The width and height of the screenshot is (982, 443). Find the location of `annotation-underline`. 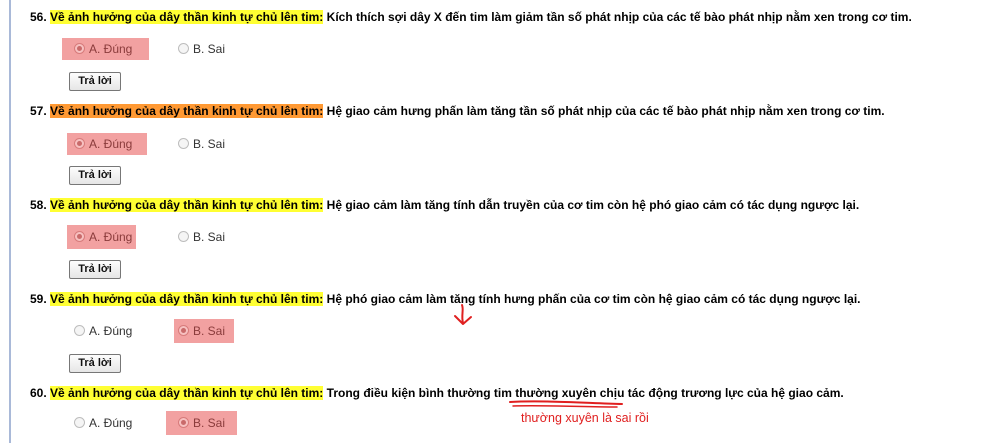

annotation-underline is located at coordinates (566, 404).